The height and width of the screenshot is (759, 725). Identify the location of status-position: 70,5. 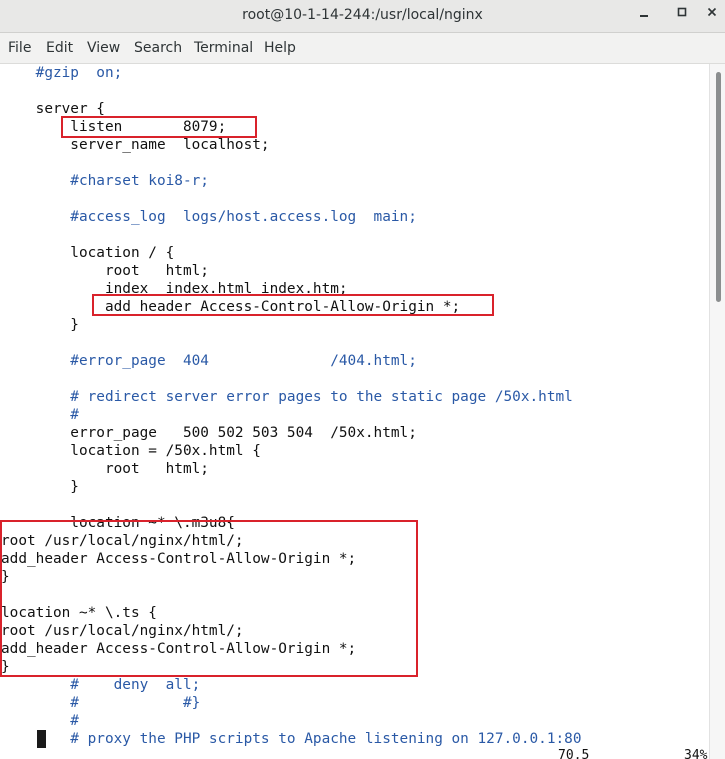
(574, 753).